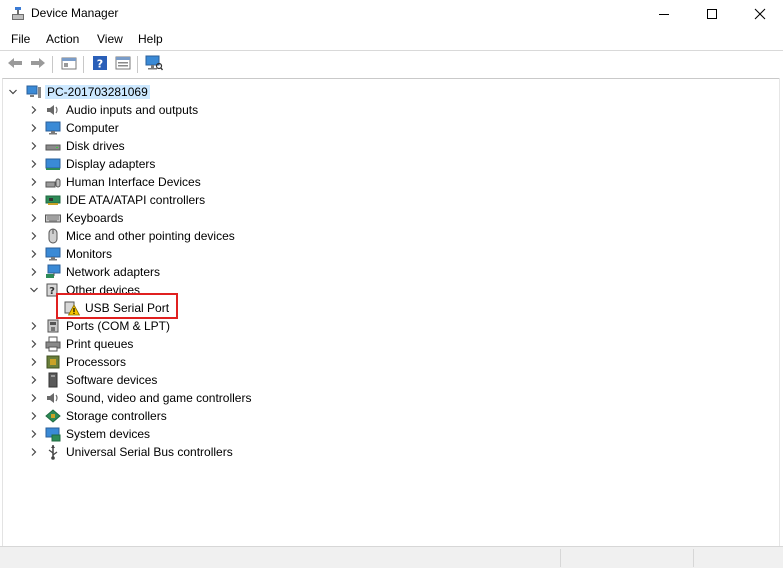 The width and height of the screenshot is (783, 568). I want to click on tree-item-system-devices: System devices, so click(391, 434).